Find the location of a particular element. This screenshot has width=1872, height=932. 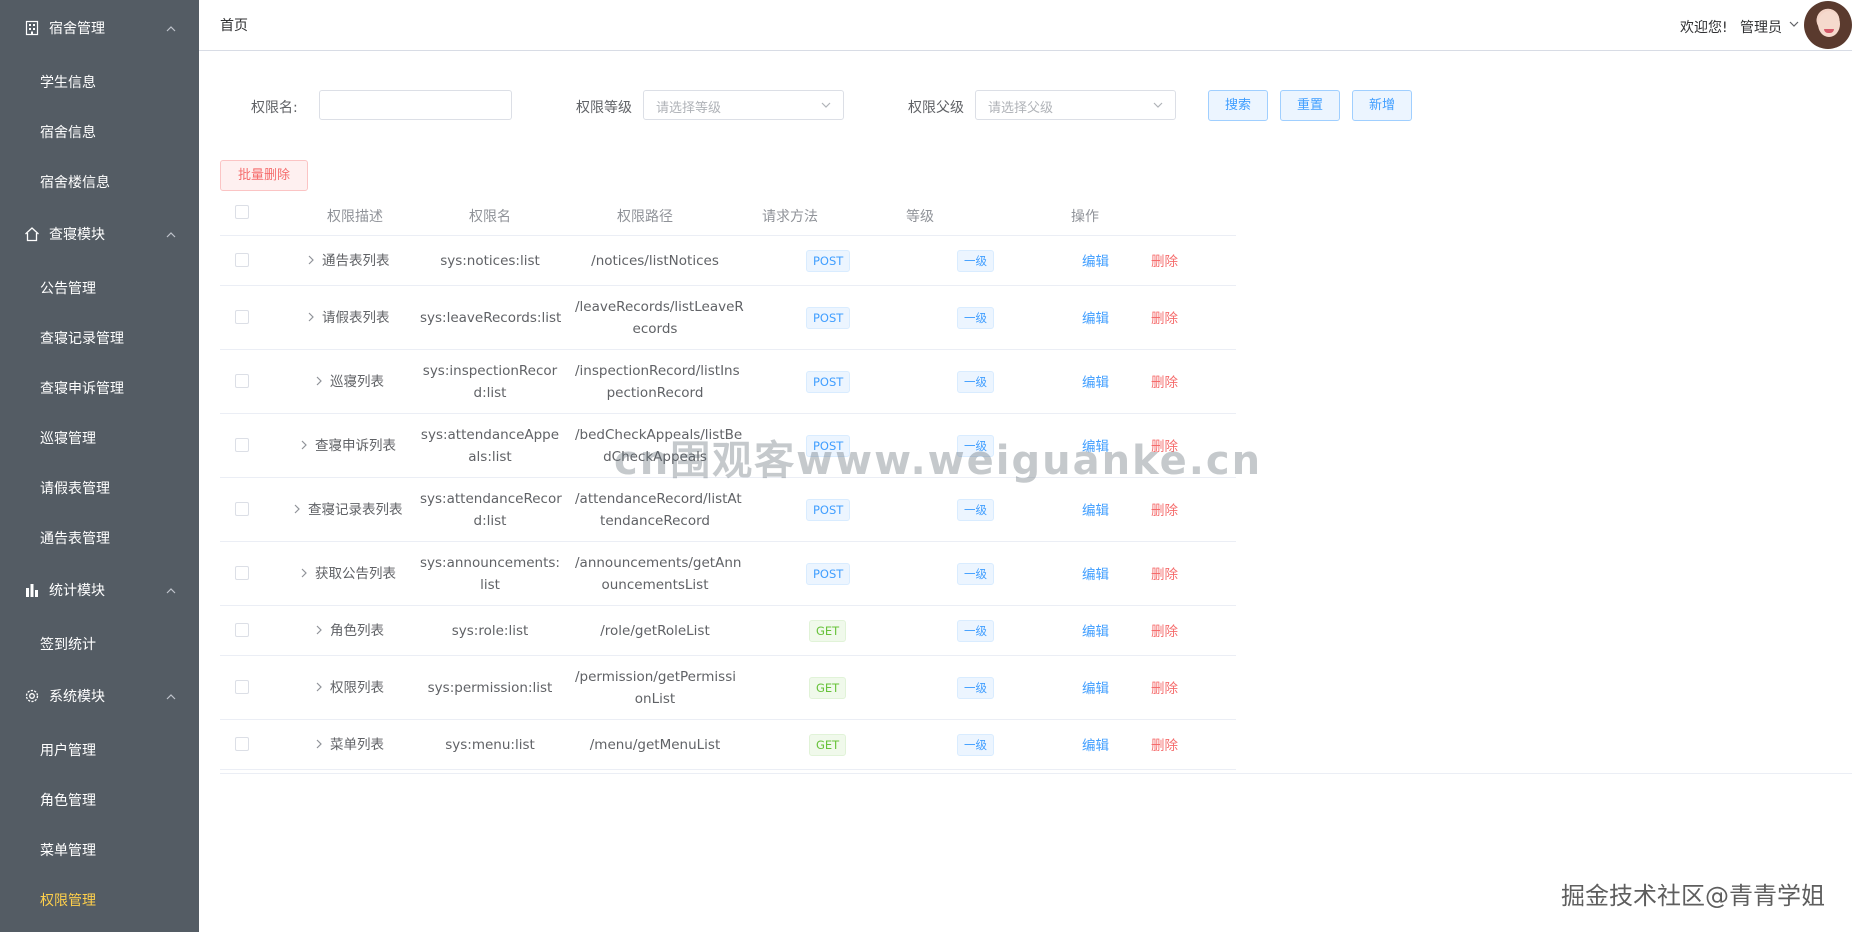

sidebar-item: 巡寝管理 is located at coordinates (99, 437).